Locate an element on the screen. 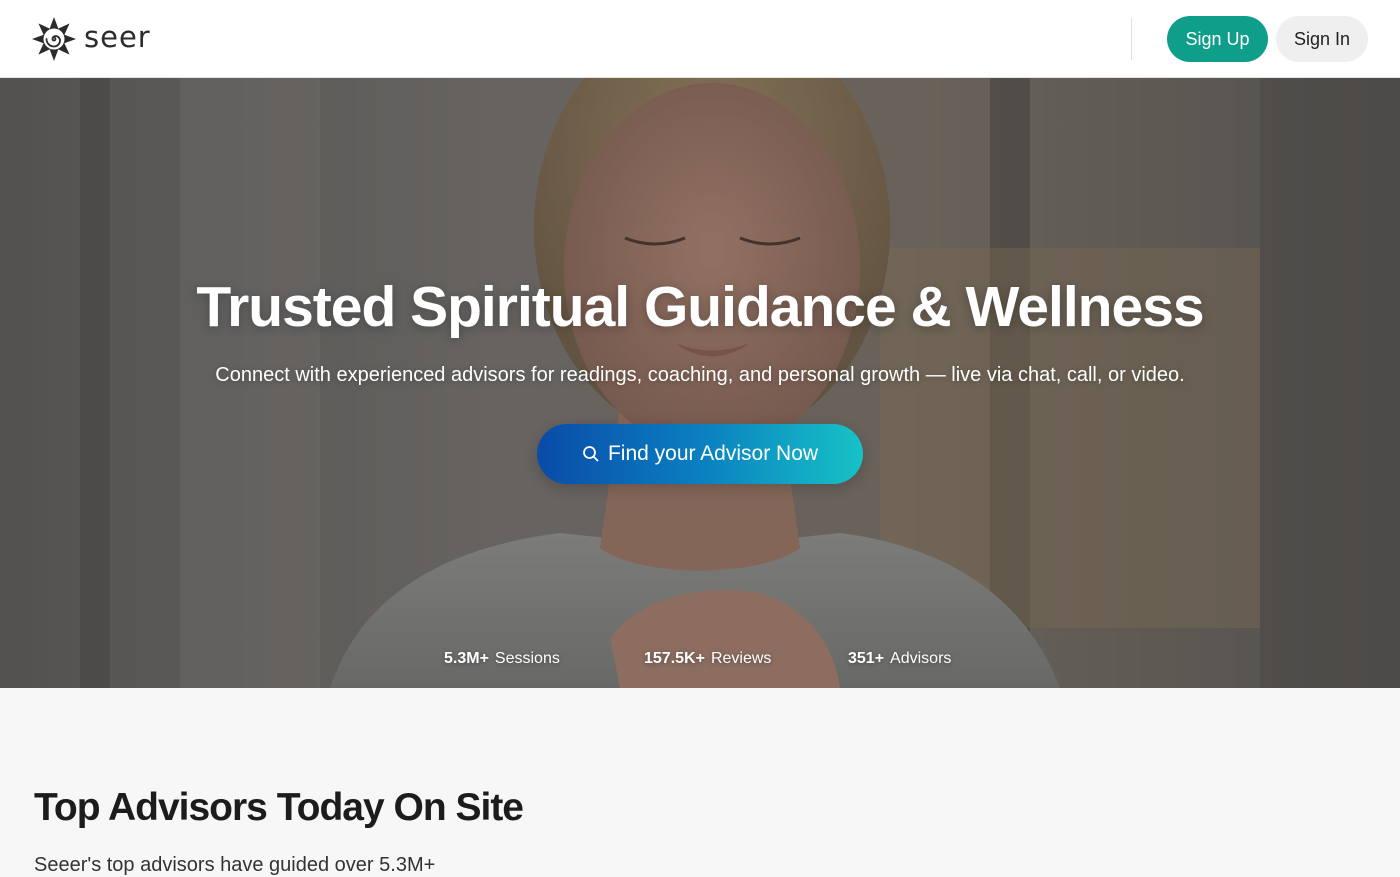  site-header: seer Sign Up Sign In is located at coordinates (700, 39).